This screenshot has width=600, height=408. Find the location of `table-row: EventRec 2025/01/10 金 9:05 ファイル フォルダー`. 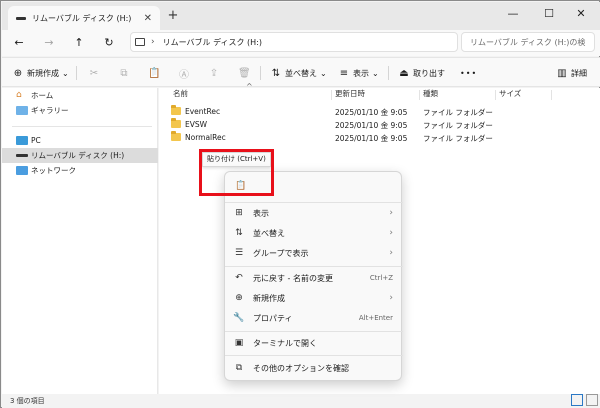

table-row: EventRec 2025/01/10 金 9:05 ファイル フォルダー is located at coordinates (379, 112).